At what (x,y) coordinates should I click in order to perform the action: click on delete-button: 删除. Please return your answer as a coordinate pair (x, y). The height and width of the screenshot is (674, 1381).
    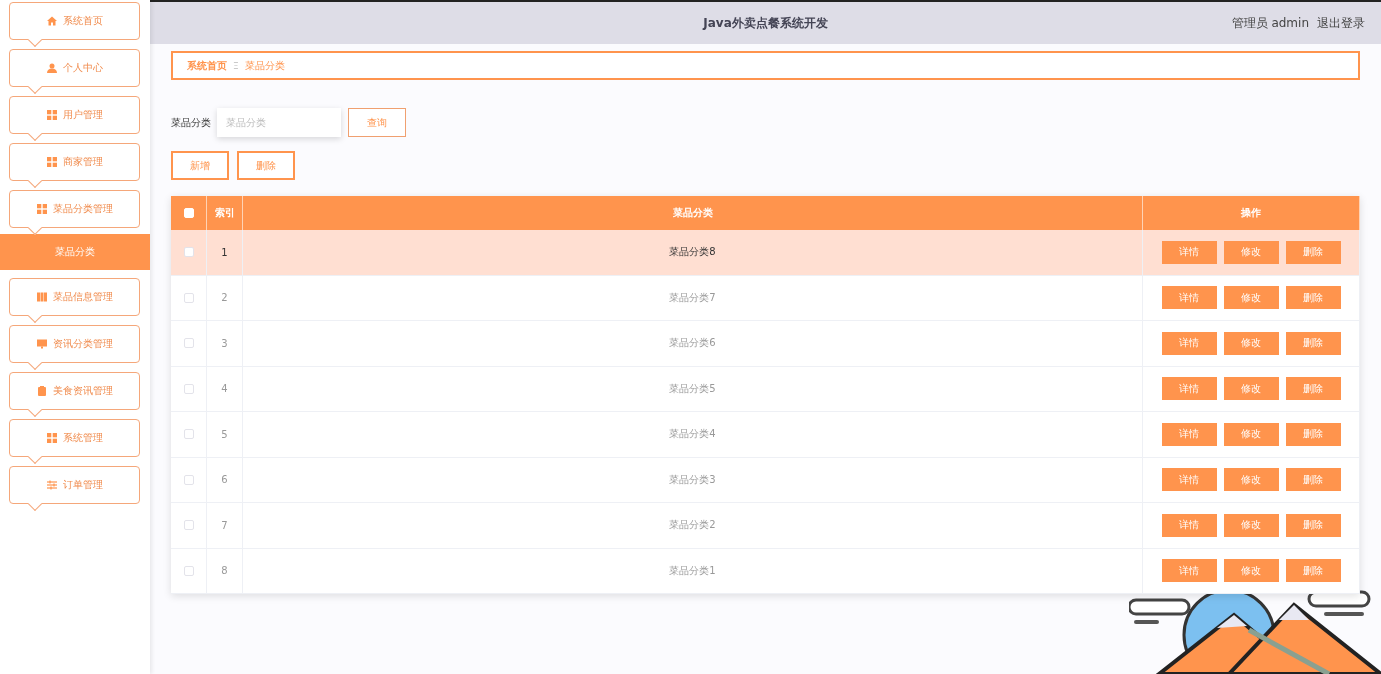
    Looking at the image, I should click on (266, 165).